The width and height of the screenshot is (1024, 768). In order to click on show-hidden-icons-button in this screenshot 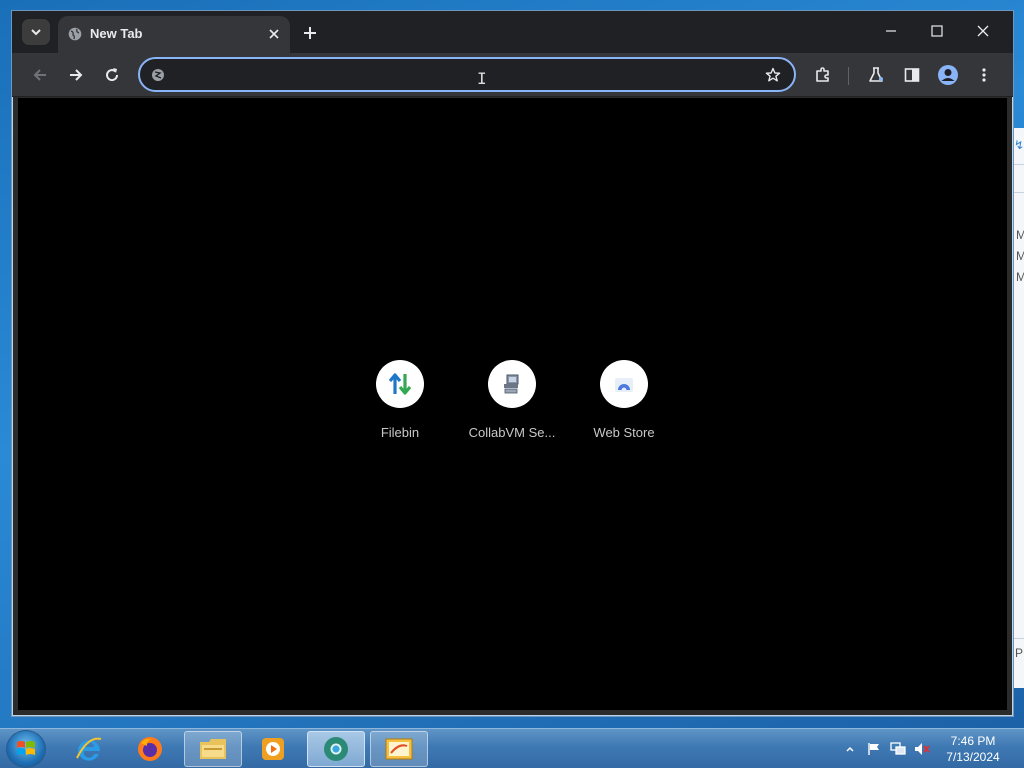, I will do `click(850, 749)`.